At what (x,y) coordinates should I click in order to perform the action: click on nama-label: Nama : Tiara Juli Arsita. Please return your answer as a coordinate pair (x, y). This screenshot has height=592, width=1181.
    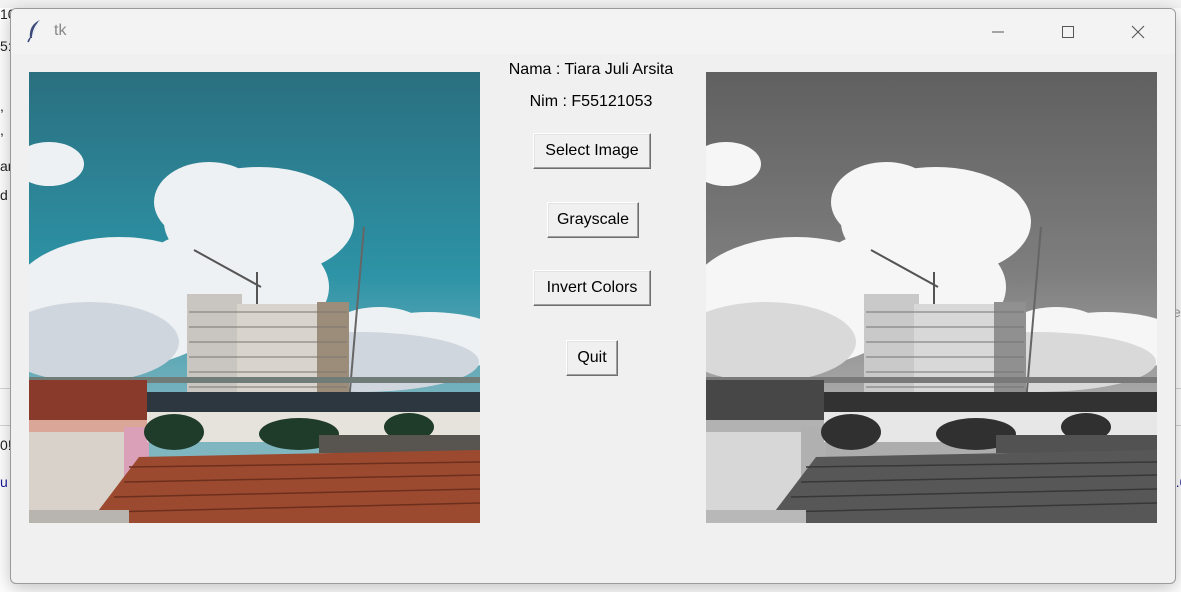
    Looking at the image, I should click on (591, 69).